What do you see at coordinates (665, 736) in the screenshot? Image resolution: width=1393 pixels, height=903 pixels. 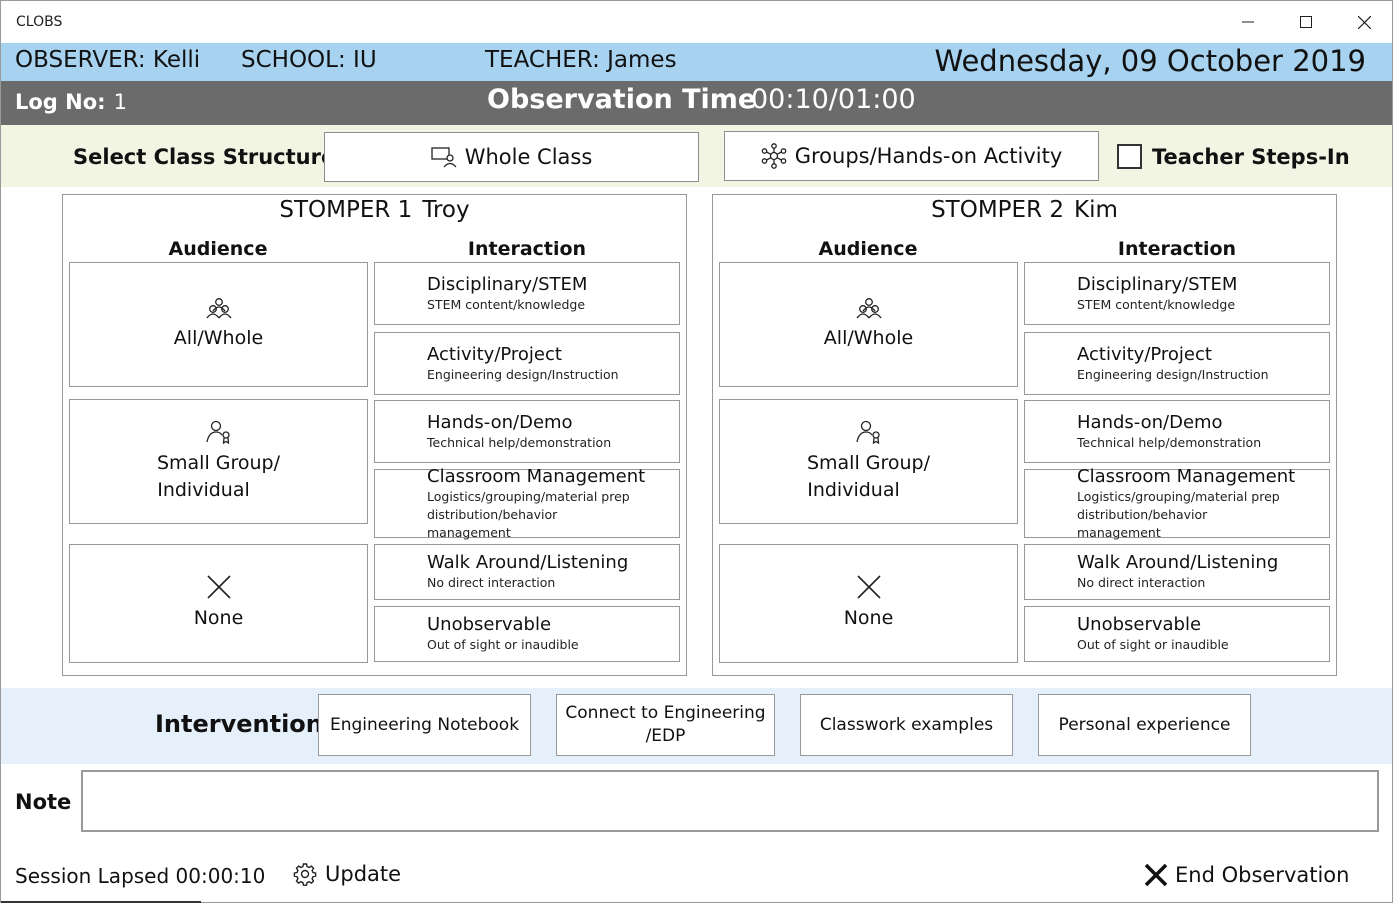 I see `connect-line-2: /EDP` at bounding box center [665, 736].